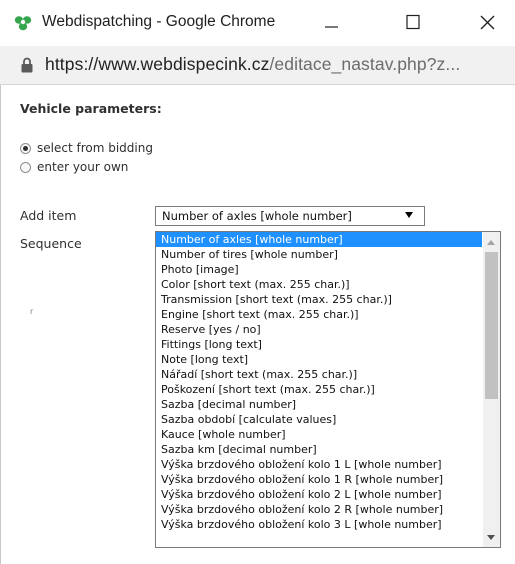 This screenshot has height=564, width=515. Describe the element at coordinates (32, 311) in the screenshot. I see `side-mark: r` at that location.